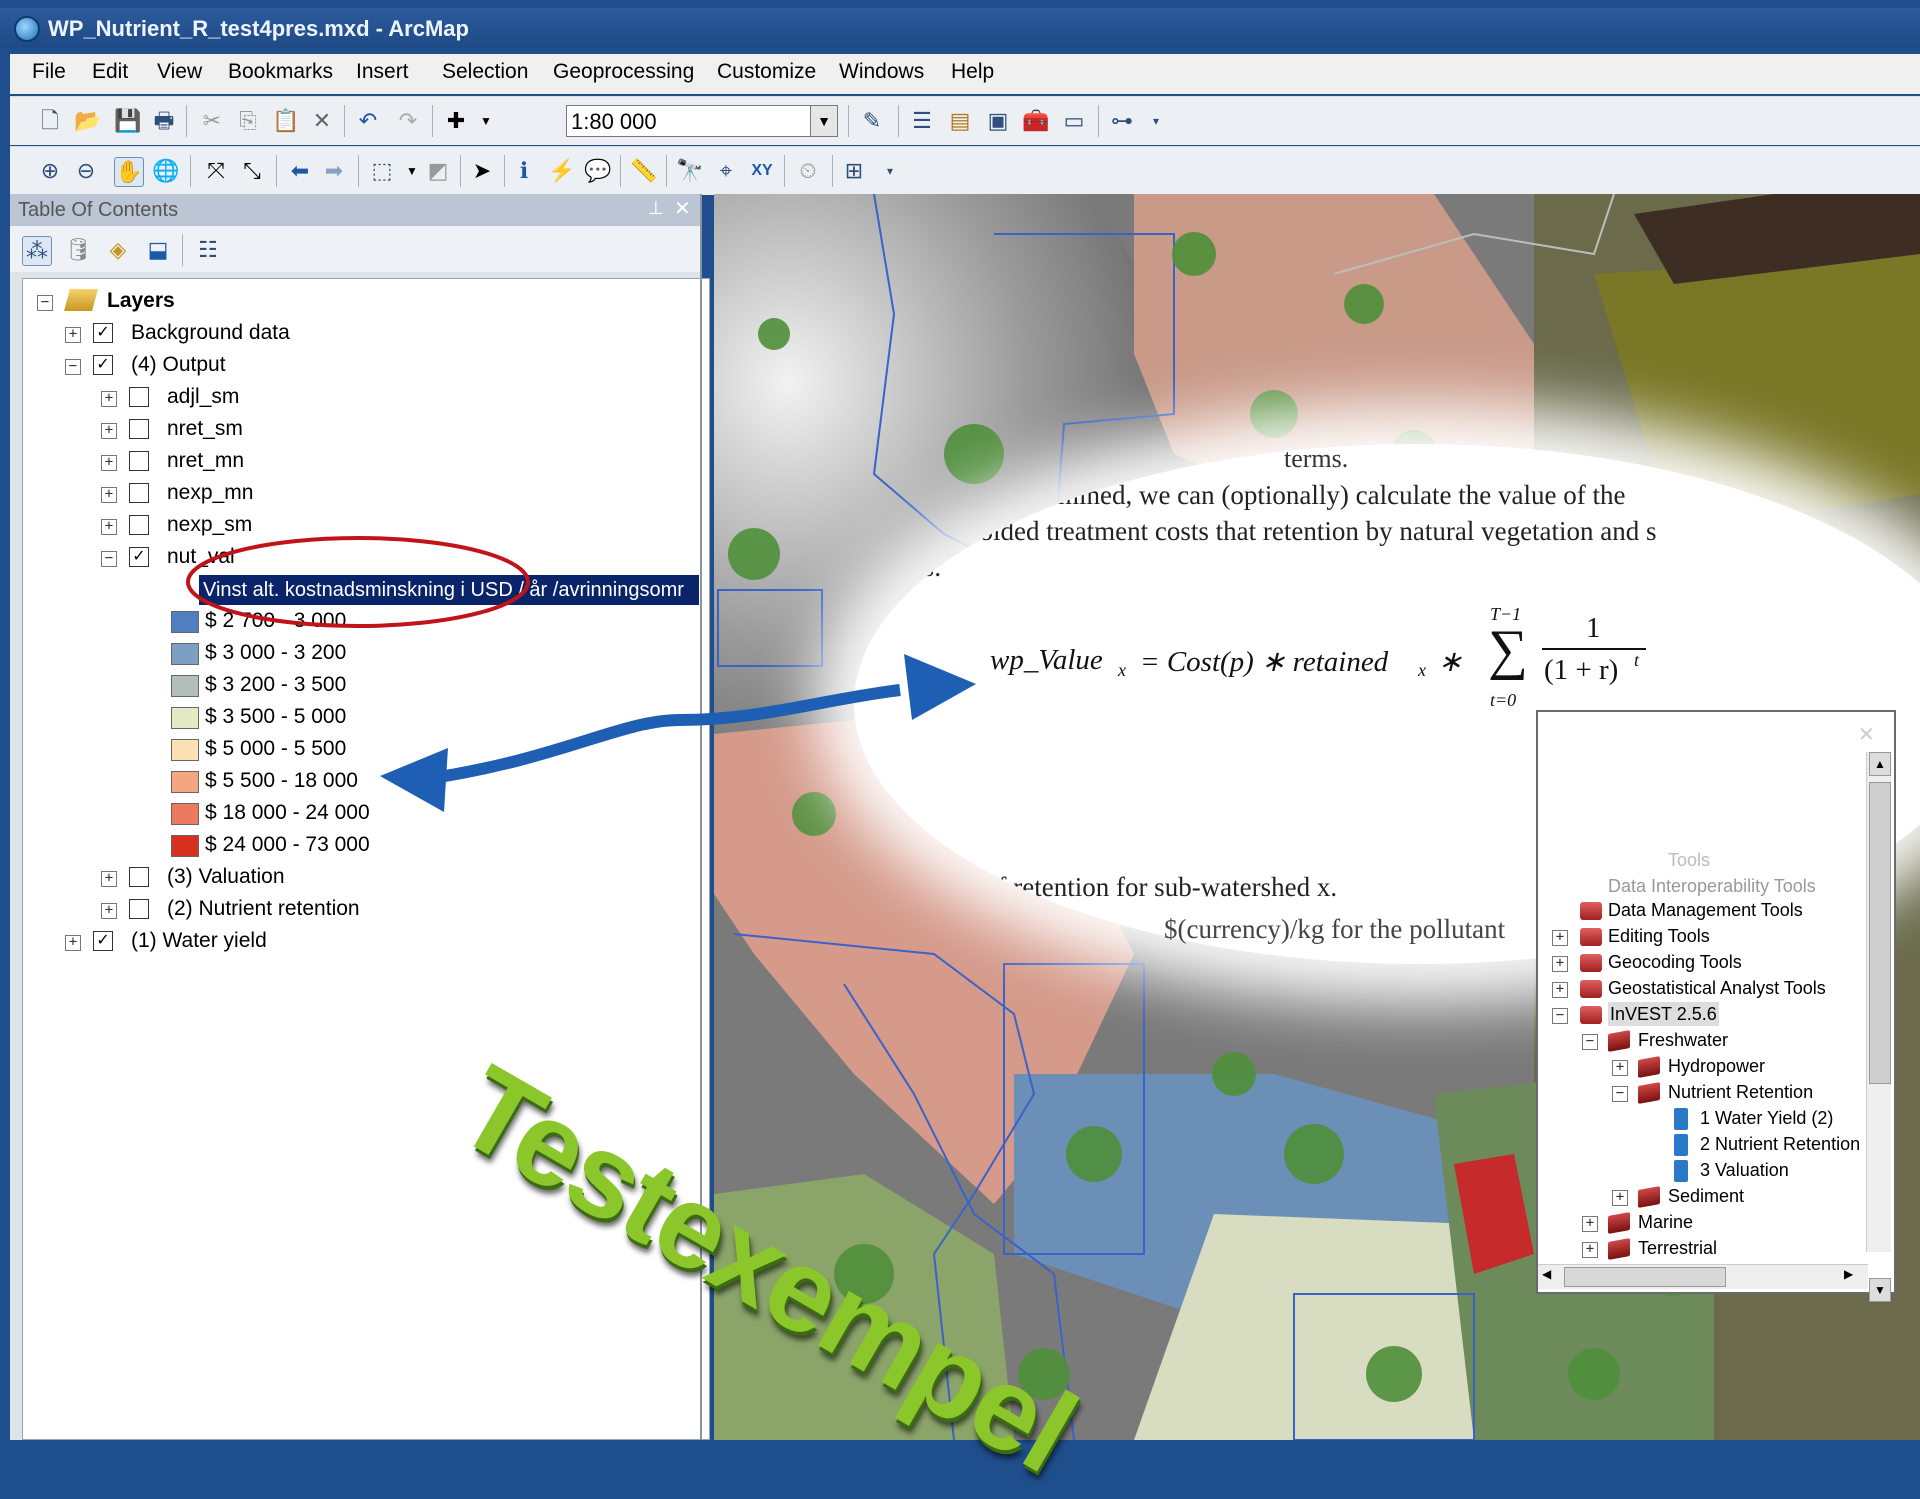  What do you see at coordinates (940, 687) in the screenshot?
I see `arrow-head-right` at bounding box center [940, 687].